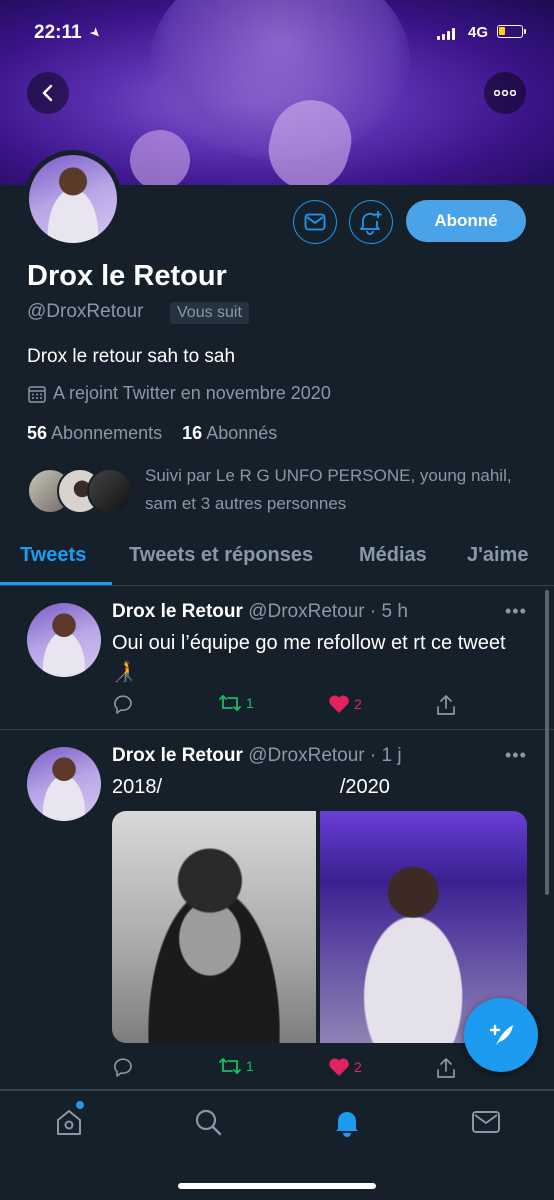 Image resolution: width=554 pixels, height=1200 pixels. Describe the element at coordinates (497, 555) in the screenshot. I see `tab-likes: J'aime` at that location.